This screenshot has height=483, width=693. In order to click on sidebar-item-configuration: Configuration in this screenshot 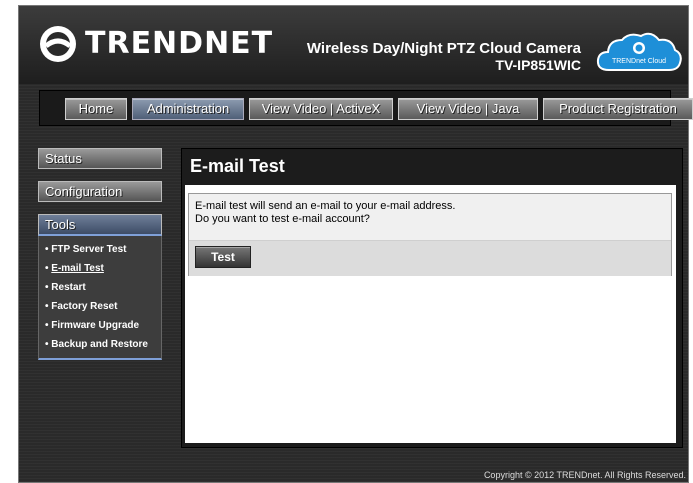, I will do `click(100, 191)`.